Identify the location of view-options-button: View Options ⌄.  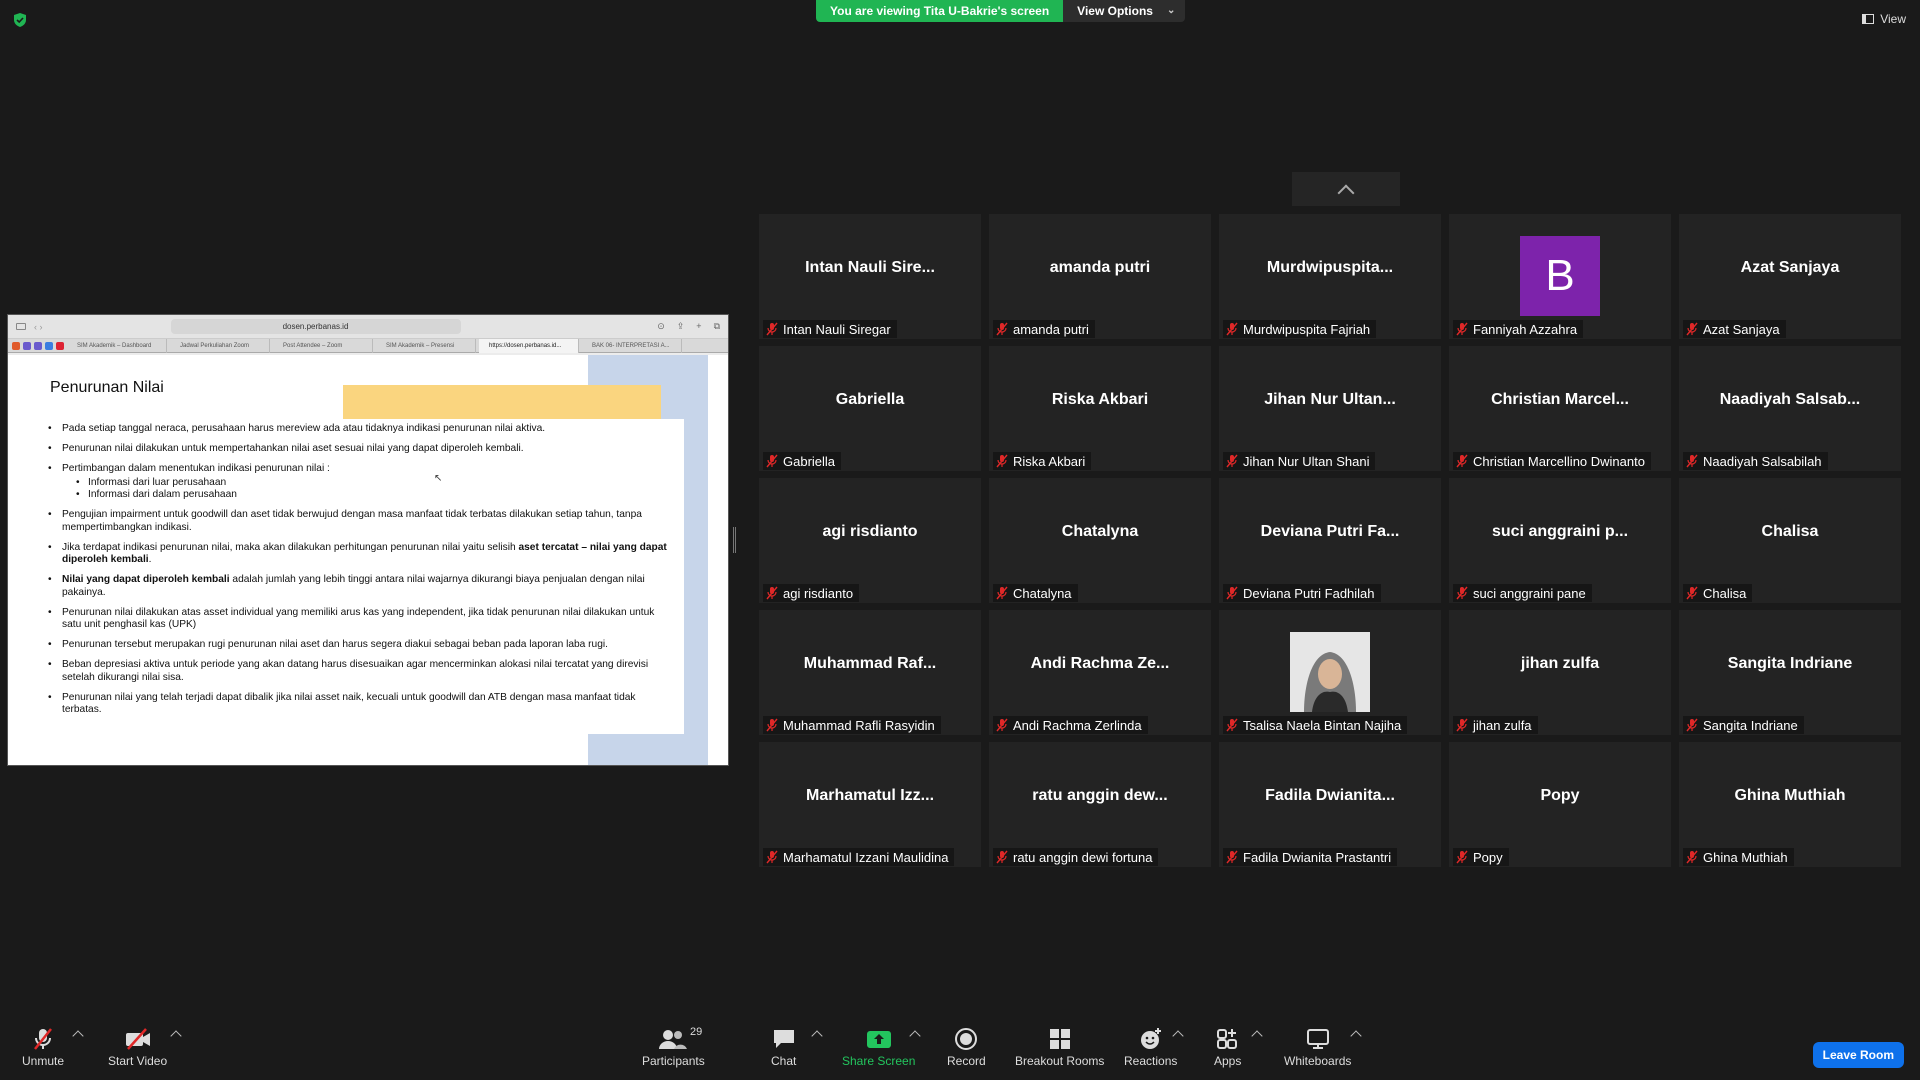
(1124, 11).